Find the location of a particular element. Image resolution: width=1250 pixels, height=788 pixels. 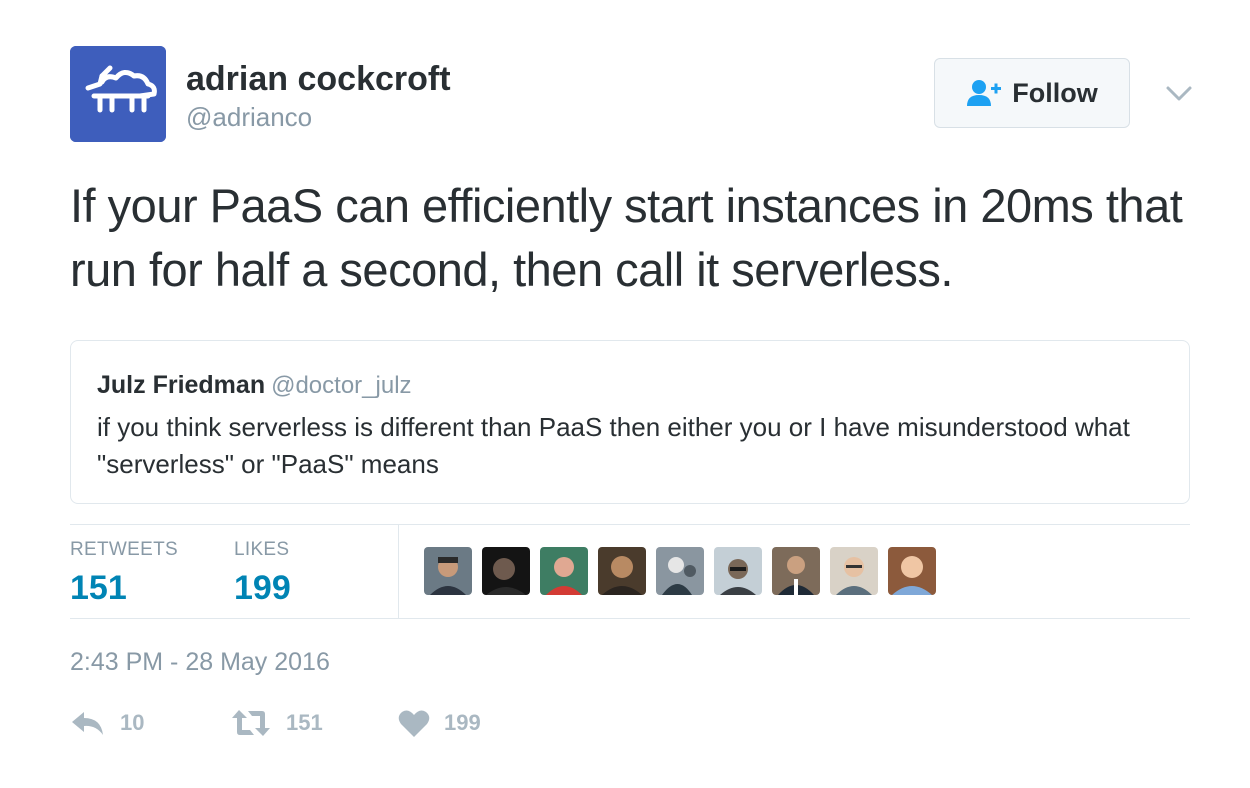

reply-count: 10 is located at coordinates (132, 722).